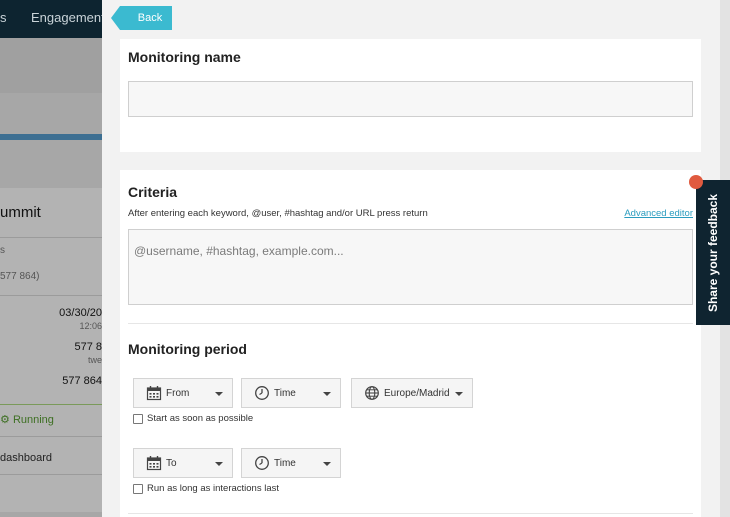 The height and width of the screenshot is (517, 730). Describe the element at coordinates (66, 17) in the screenshot. I see `background-nav-engagement: Engagement` at that location.